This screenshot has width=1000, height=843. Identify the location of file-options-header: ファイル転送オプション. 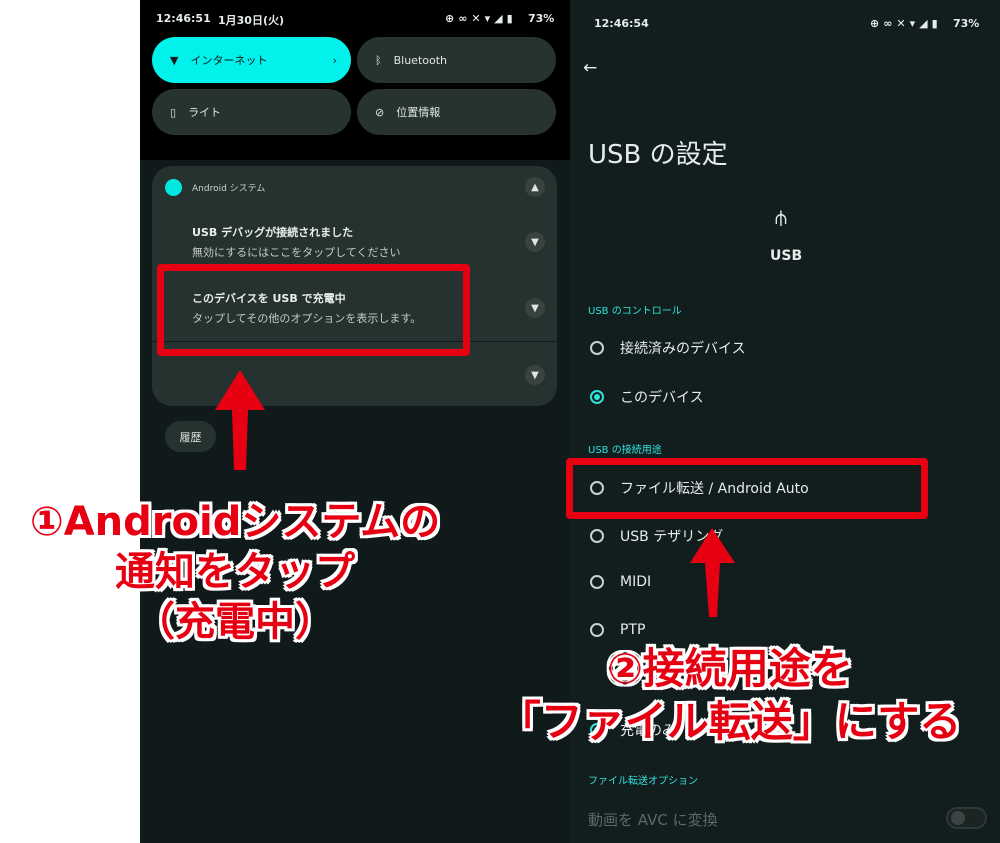
(643, 781).